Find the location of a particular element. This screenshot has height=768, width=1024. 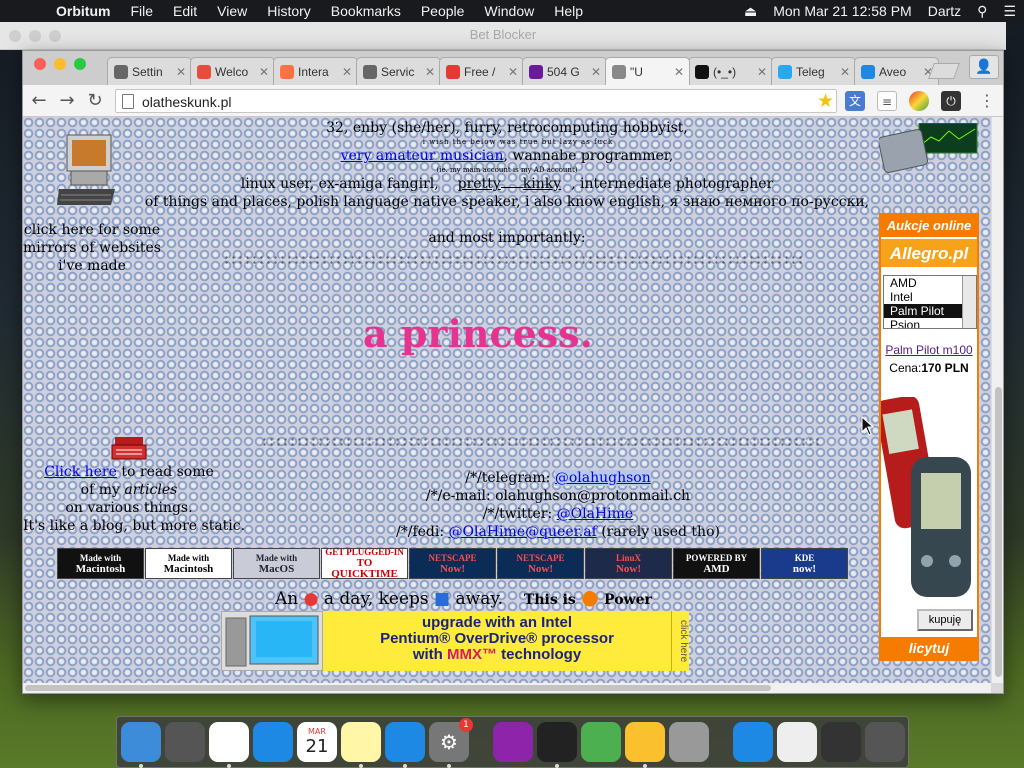

menu-icon: ⋮ is located at coordinates (987, 101).